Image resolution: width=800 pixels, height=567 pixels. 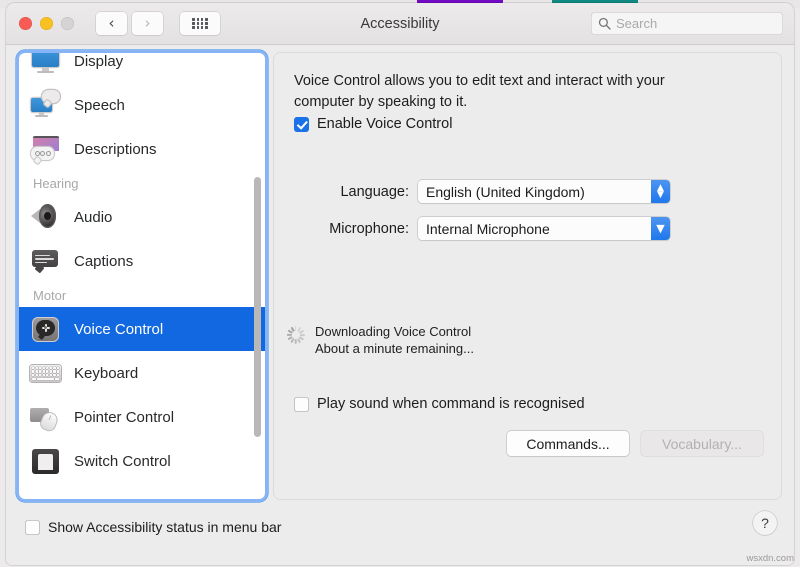 I want to click on sidebar-item-descriptions: Descriptions, so click(x=142, y=149).